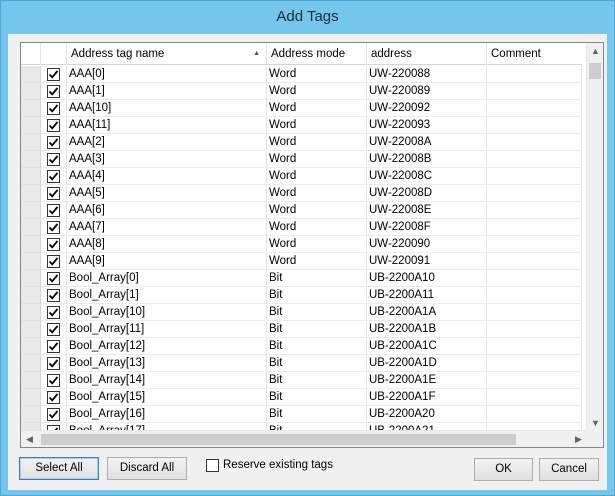  Describe the element at coordinates (167, 397) in the screenshot. I see `cell-tag-name: Bool_Array[15]` at that location.